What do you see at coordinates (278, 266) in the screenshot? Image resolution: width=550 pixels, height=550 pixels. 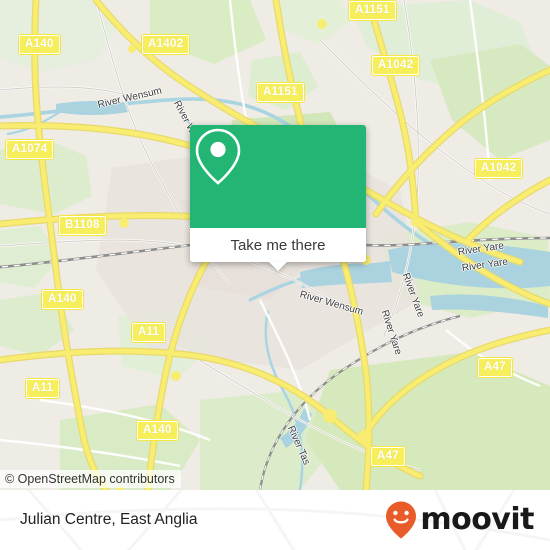 I see `popup-tail` at bounding box center [278, 266].